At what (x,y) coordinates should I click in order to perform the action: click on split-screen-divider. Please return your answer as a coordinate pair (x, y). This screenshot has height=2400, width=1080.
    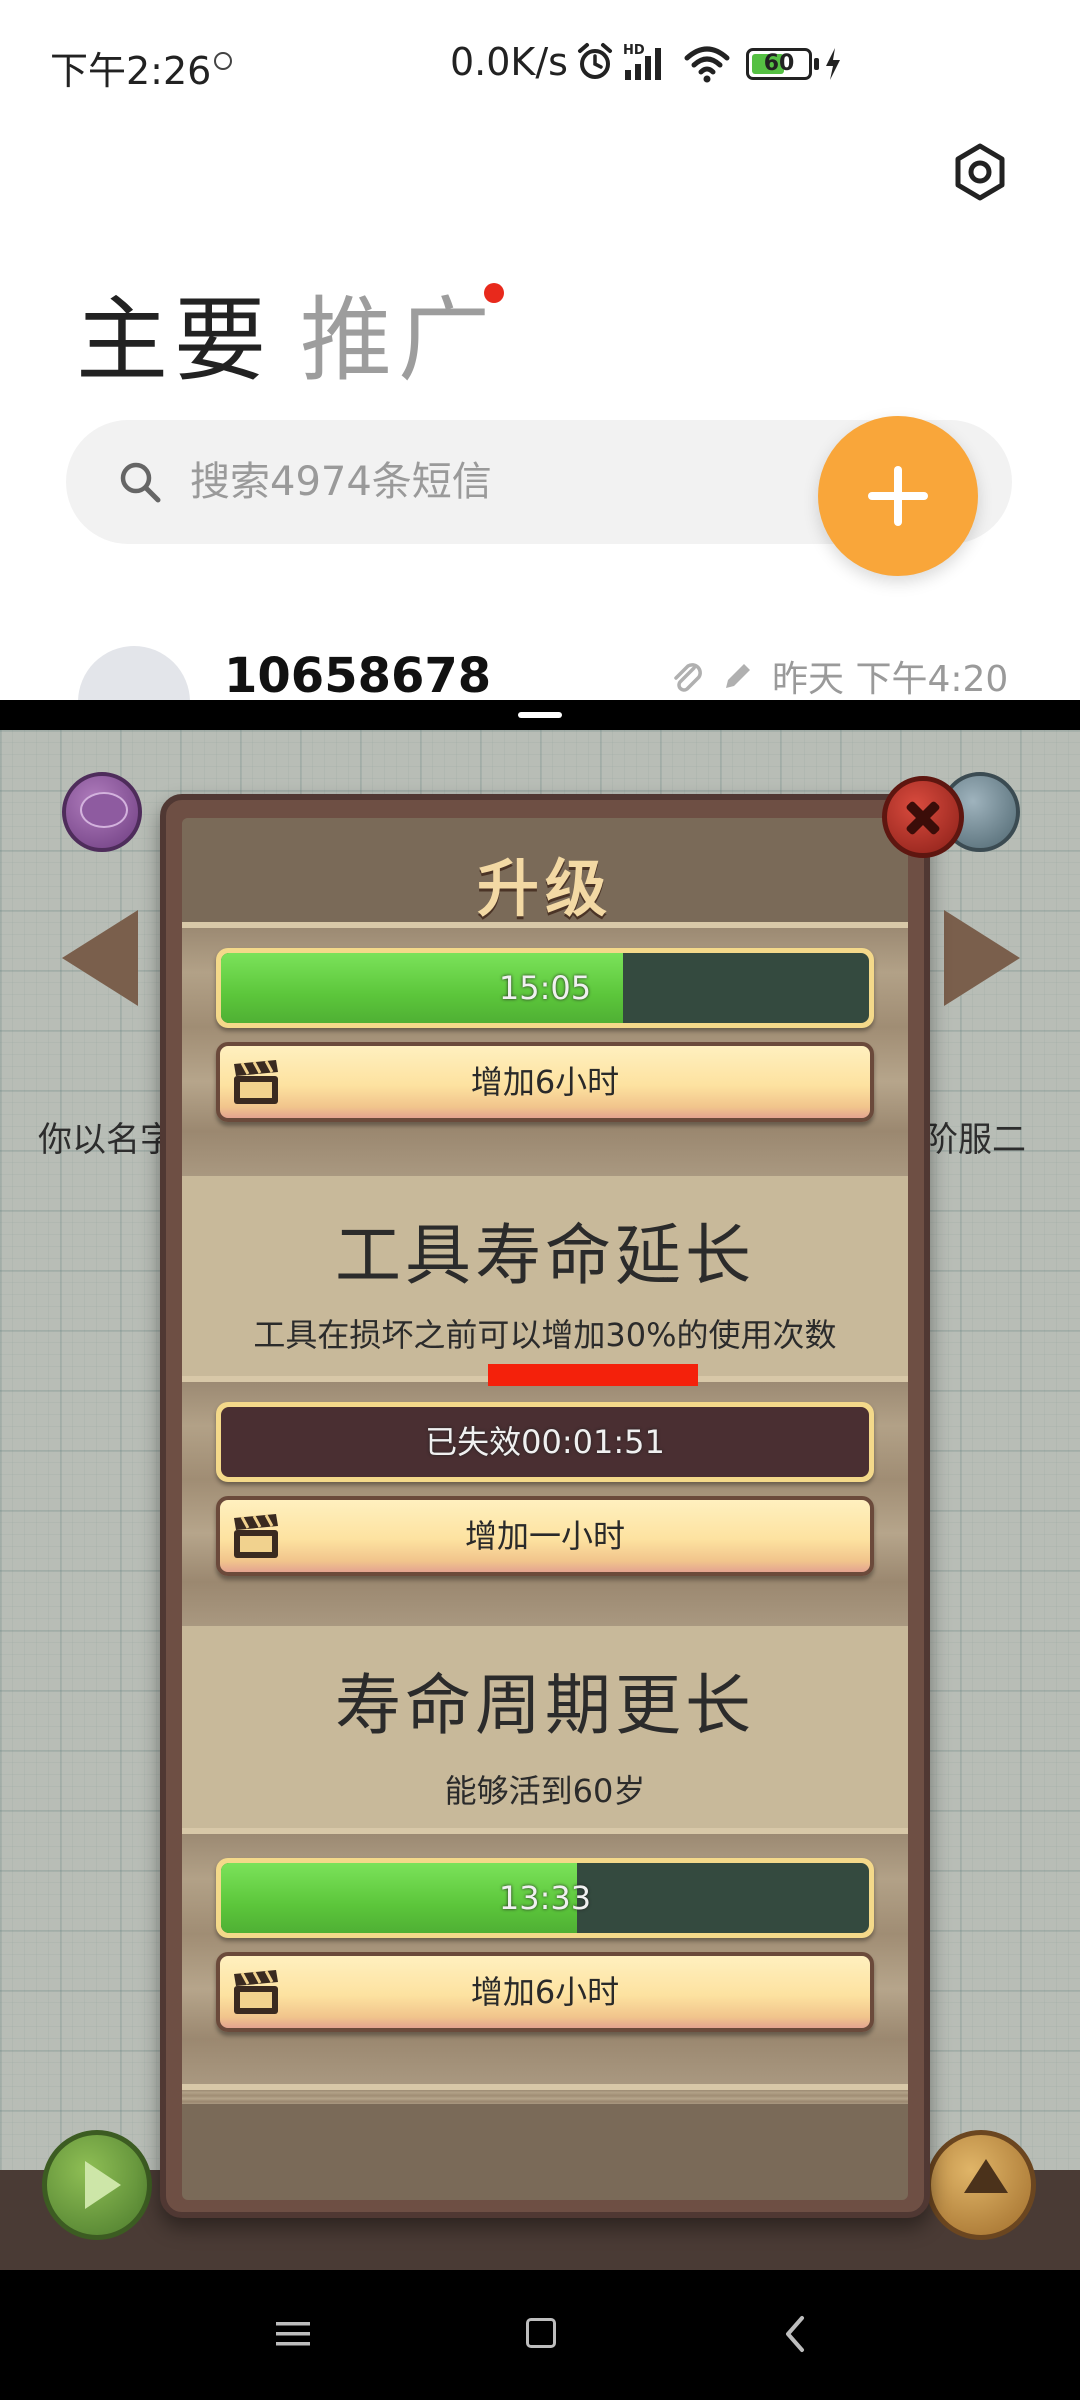
    Looking at the image, I should click on (540, 715).